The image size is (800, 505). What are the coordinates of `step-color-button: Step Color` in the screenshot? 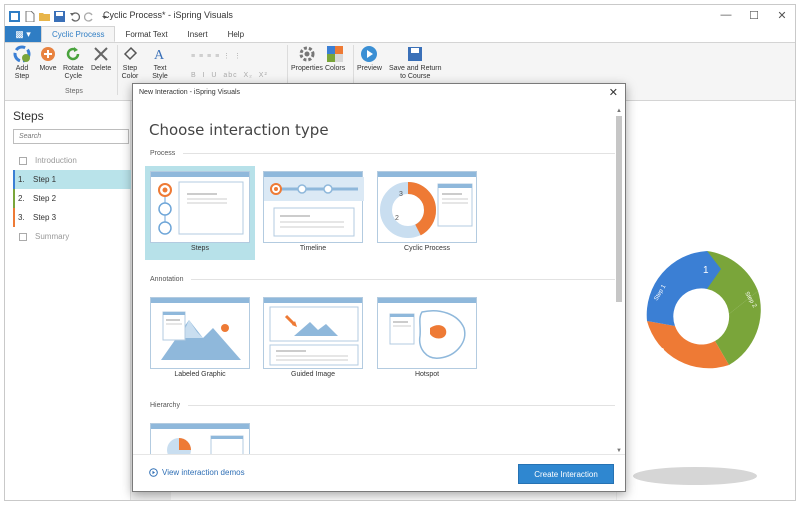 It's located at (130, 63).